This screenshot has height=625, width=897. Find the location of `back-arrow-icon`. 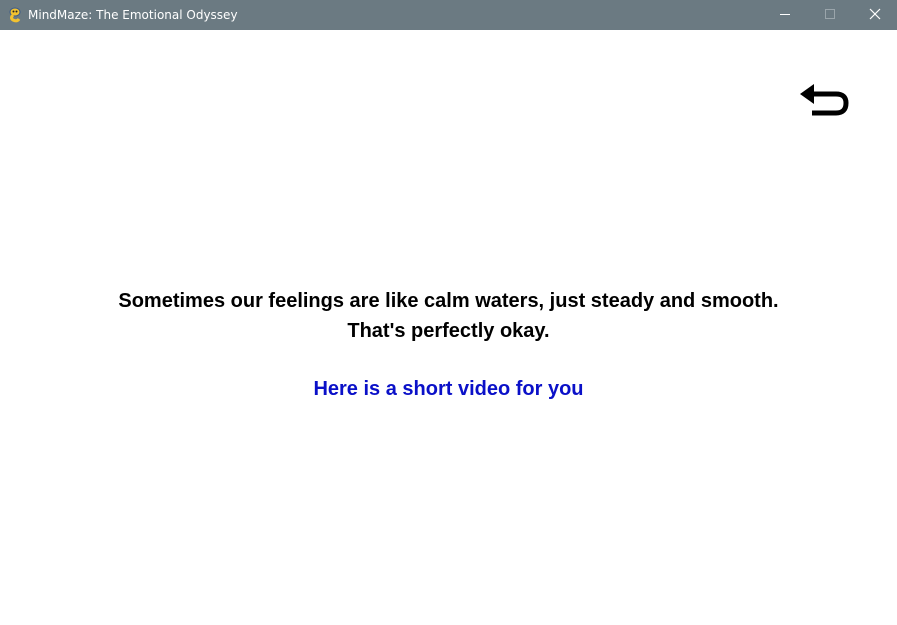

back-arrow-icon is located at coordinates (824, 100).